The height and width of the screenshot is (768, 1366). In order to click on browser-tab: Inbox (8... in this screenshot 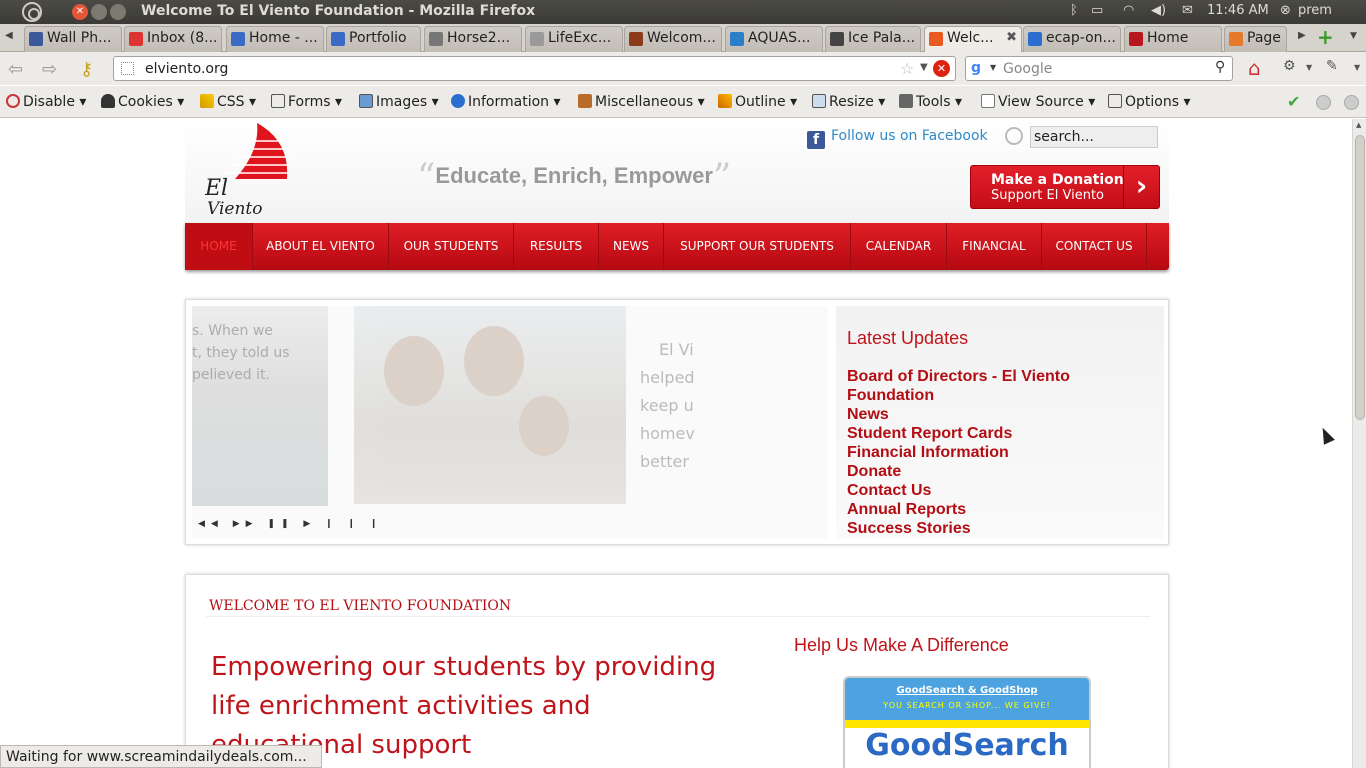, I will do `click(173, 39)`.